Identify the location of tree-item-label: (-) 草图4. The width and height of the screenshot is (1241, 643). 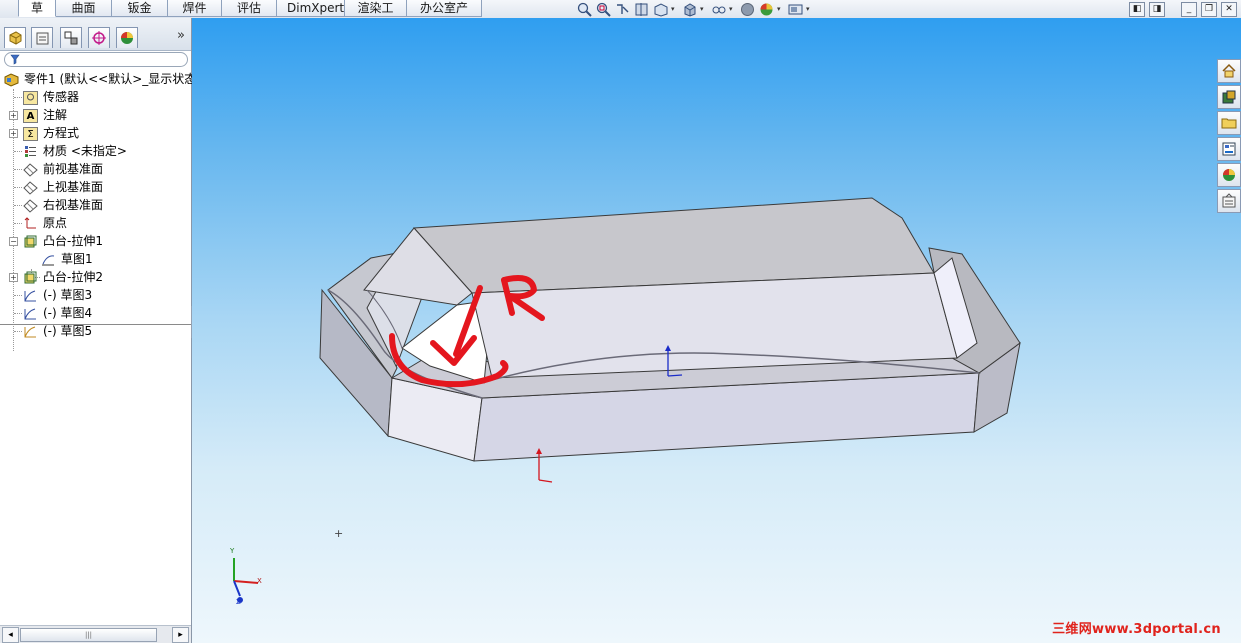
(68, 313).